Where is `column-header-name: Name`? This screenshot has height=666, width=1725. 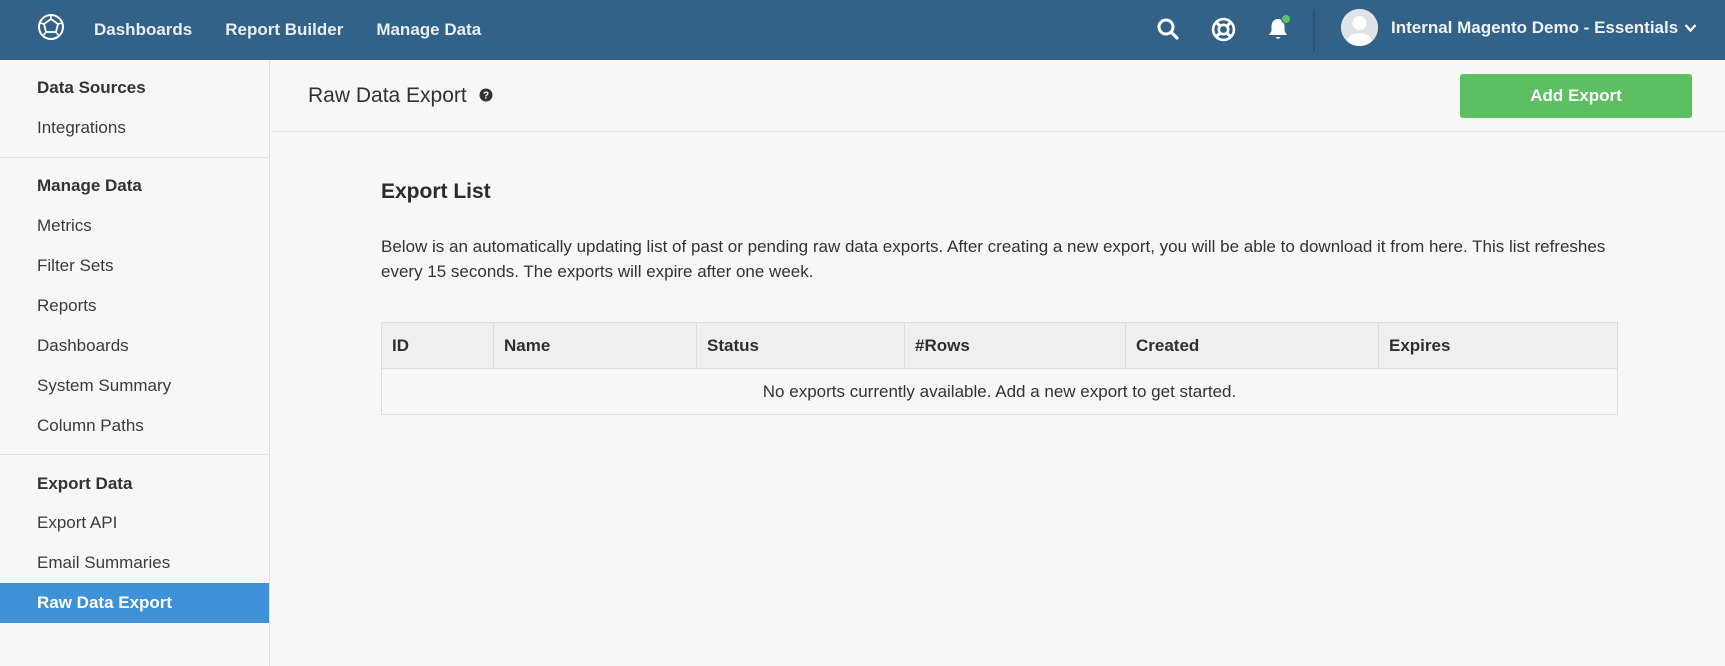
column-header-name: Name is located at coordinates (595, 345).